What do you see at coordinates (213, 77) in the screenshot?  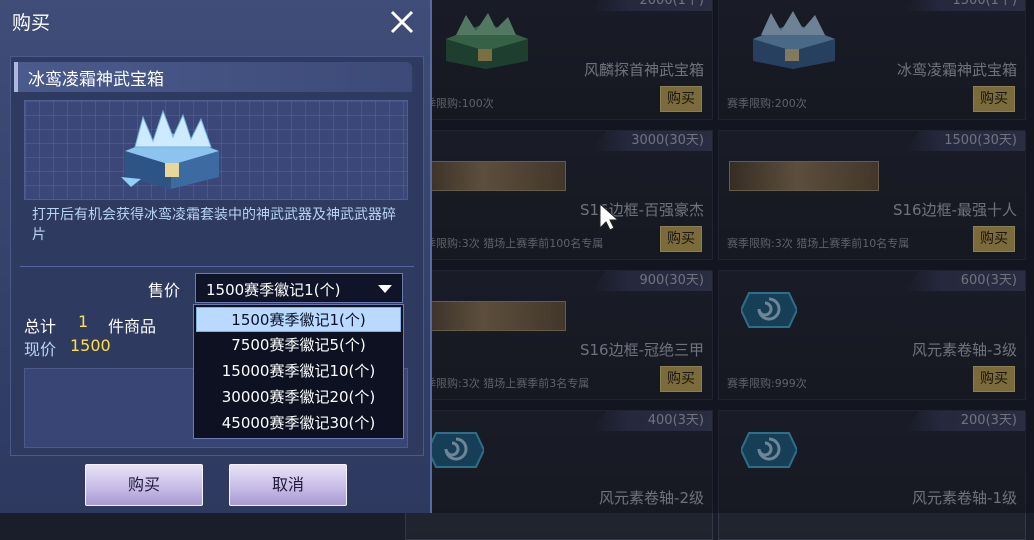 I see `item-title-bar: 冰鸾凌霜神武宝箱` at bounding box center [213, 77].